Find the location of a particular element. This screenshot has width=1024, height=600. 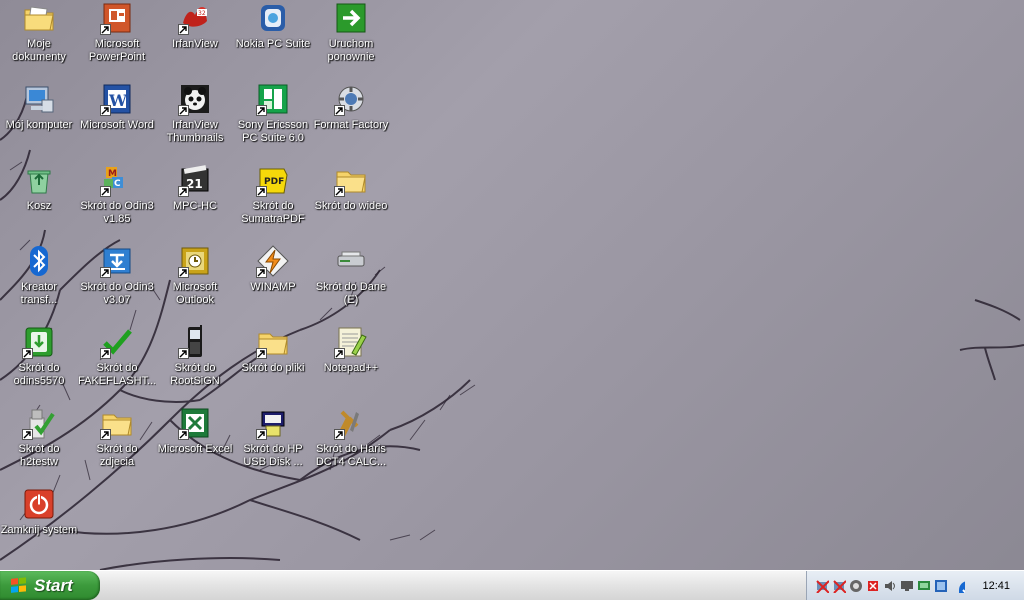

svg-text: C is located at coordinates (117, 184).